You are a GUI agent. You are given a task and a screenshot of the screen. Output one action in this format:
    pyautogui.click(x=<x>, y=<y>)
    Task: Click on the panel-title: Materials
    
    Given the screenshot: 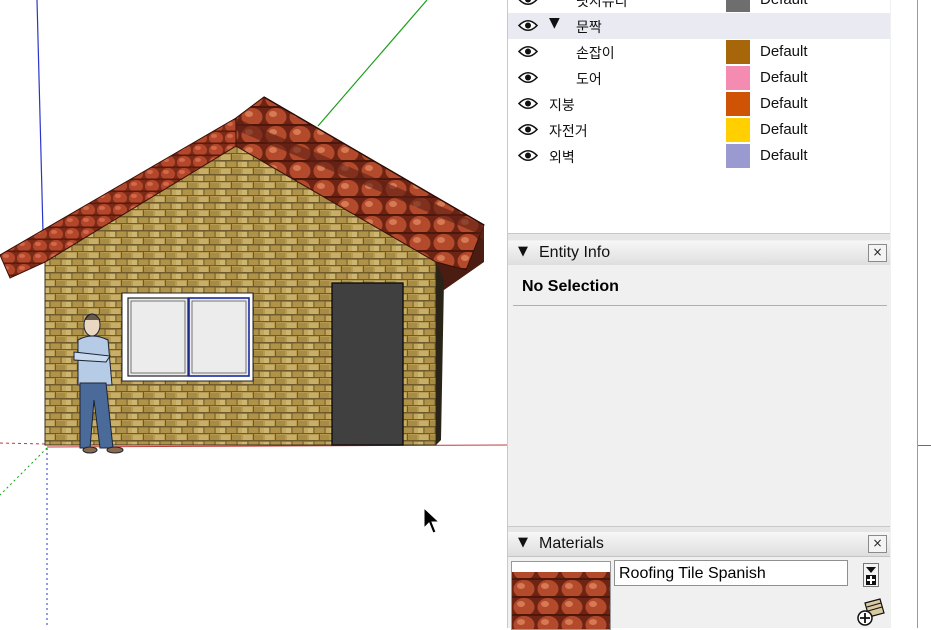 What is the action you would take?
    pyautogui.click(x=571, y=543)
    